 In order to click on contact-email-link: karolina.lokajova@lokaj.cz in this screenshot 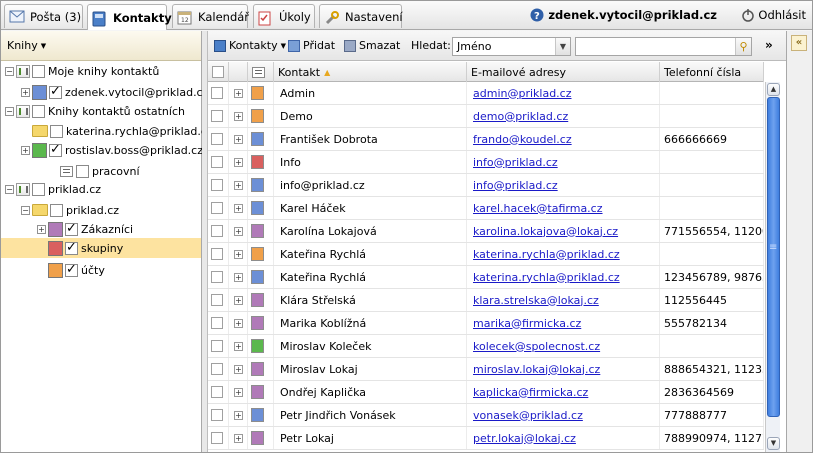, I will do `click(545, 231)`.